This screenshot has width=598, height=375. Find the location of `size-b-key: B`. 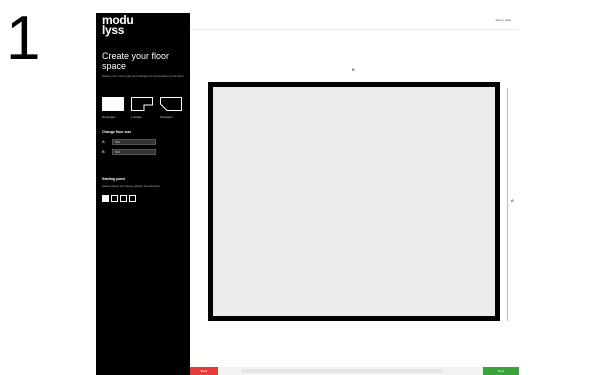

size-b-key: B is located at coordinates (103, 151).